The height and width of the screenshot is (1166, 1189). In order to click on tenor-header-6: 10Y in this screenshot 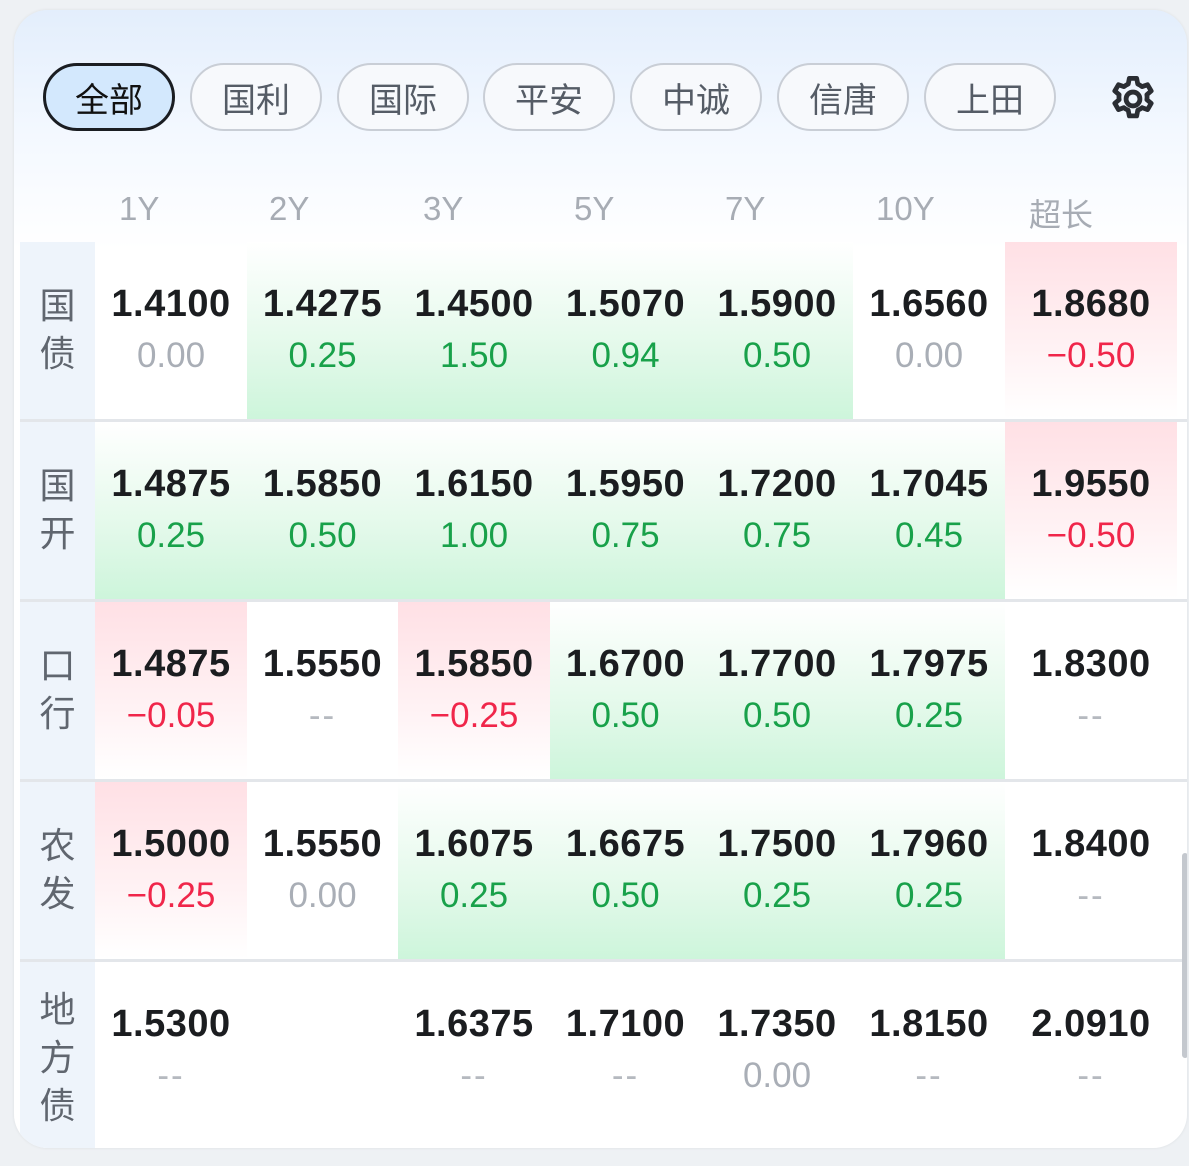, I will do `click(951, 220)`.